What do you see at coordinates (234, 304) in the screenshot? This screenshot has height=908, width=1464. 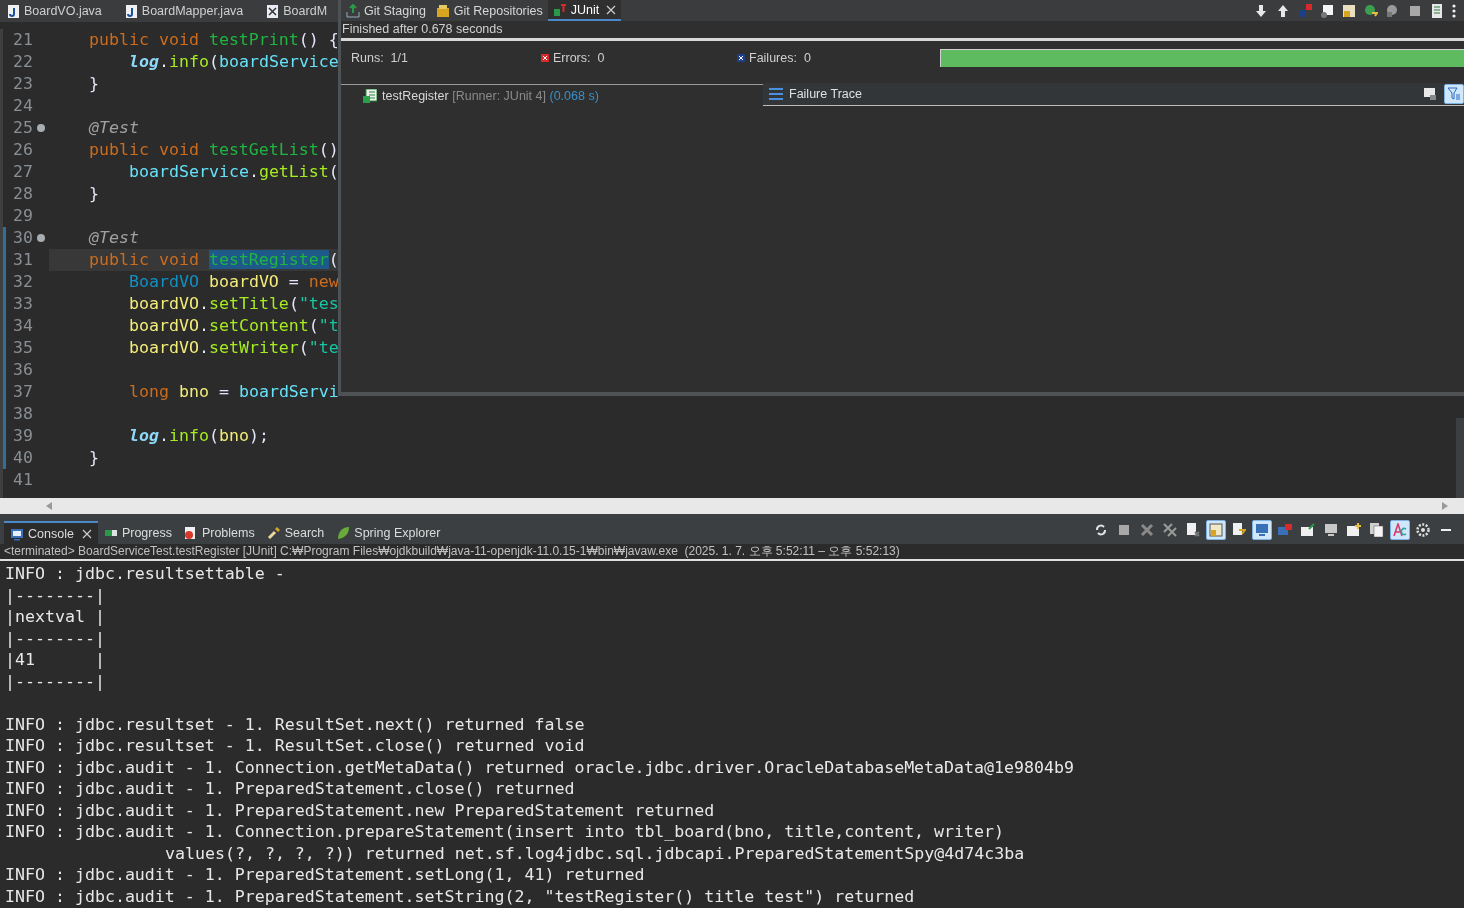 I see `code-line: boardVO.setTitle("tes` at bounding box center [234, 304].